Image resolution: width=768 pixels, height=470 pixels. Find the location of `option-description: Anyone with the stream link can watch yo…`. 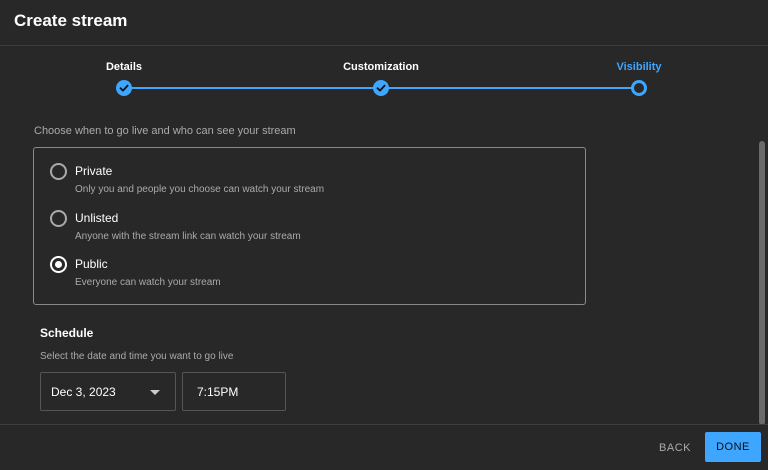

option-description: Anyone with the stream link can watch yo… is located at coordinates (188, 236).